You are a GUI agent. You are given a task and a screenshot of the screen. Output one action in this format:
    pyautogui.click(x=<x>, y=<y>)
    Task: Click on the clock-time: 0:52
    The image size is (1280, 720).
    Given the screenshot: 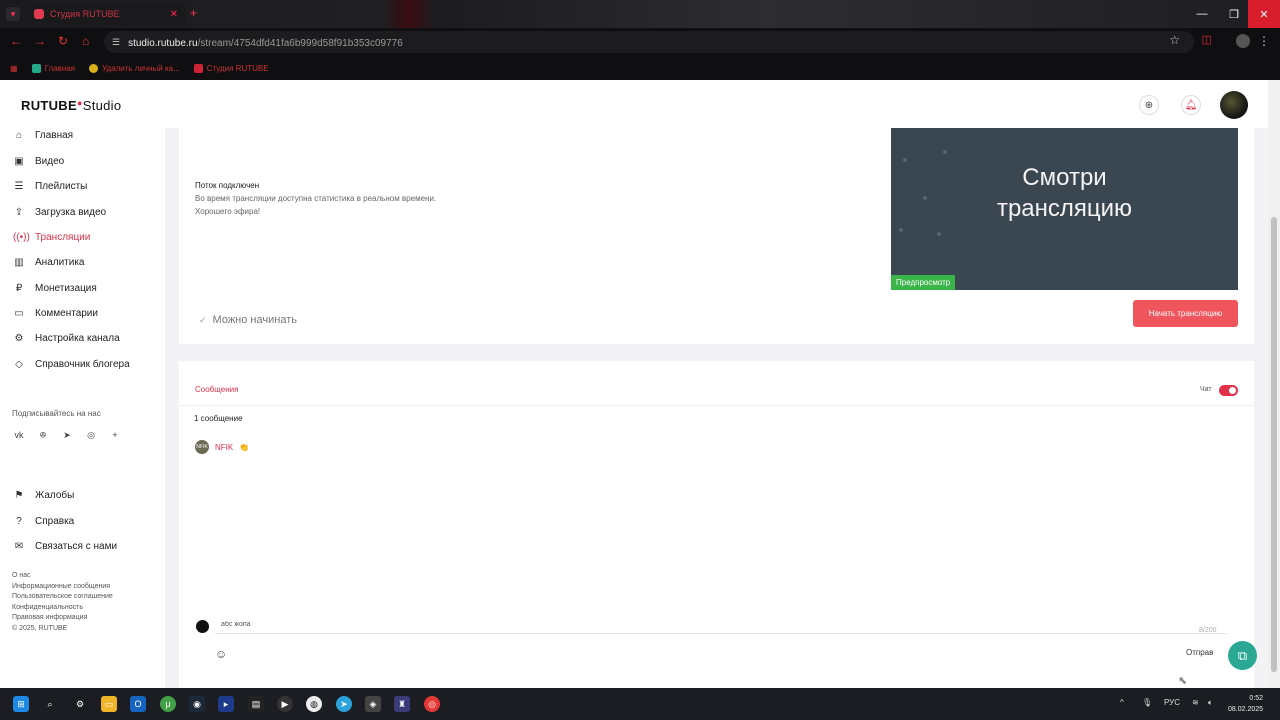 What is the action you would take?
    pyautogui.click(x=1256, y=698)
    